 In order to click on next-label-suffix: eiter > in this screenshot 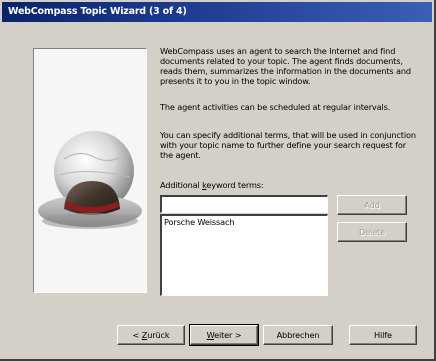, I will do `click(228, 335)`.